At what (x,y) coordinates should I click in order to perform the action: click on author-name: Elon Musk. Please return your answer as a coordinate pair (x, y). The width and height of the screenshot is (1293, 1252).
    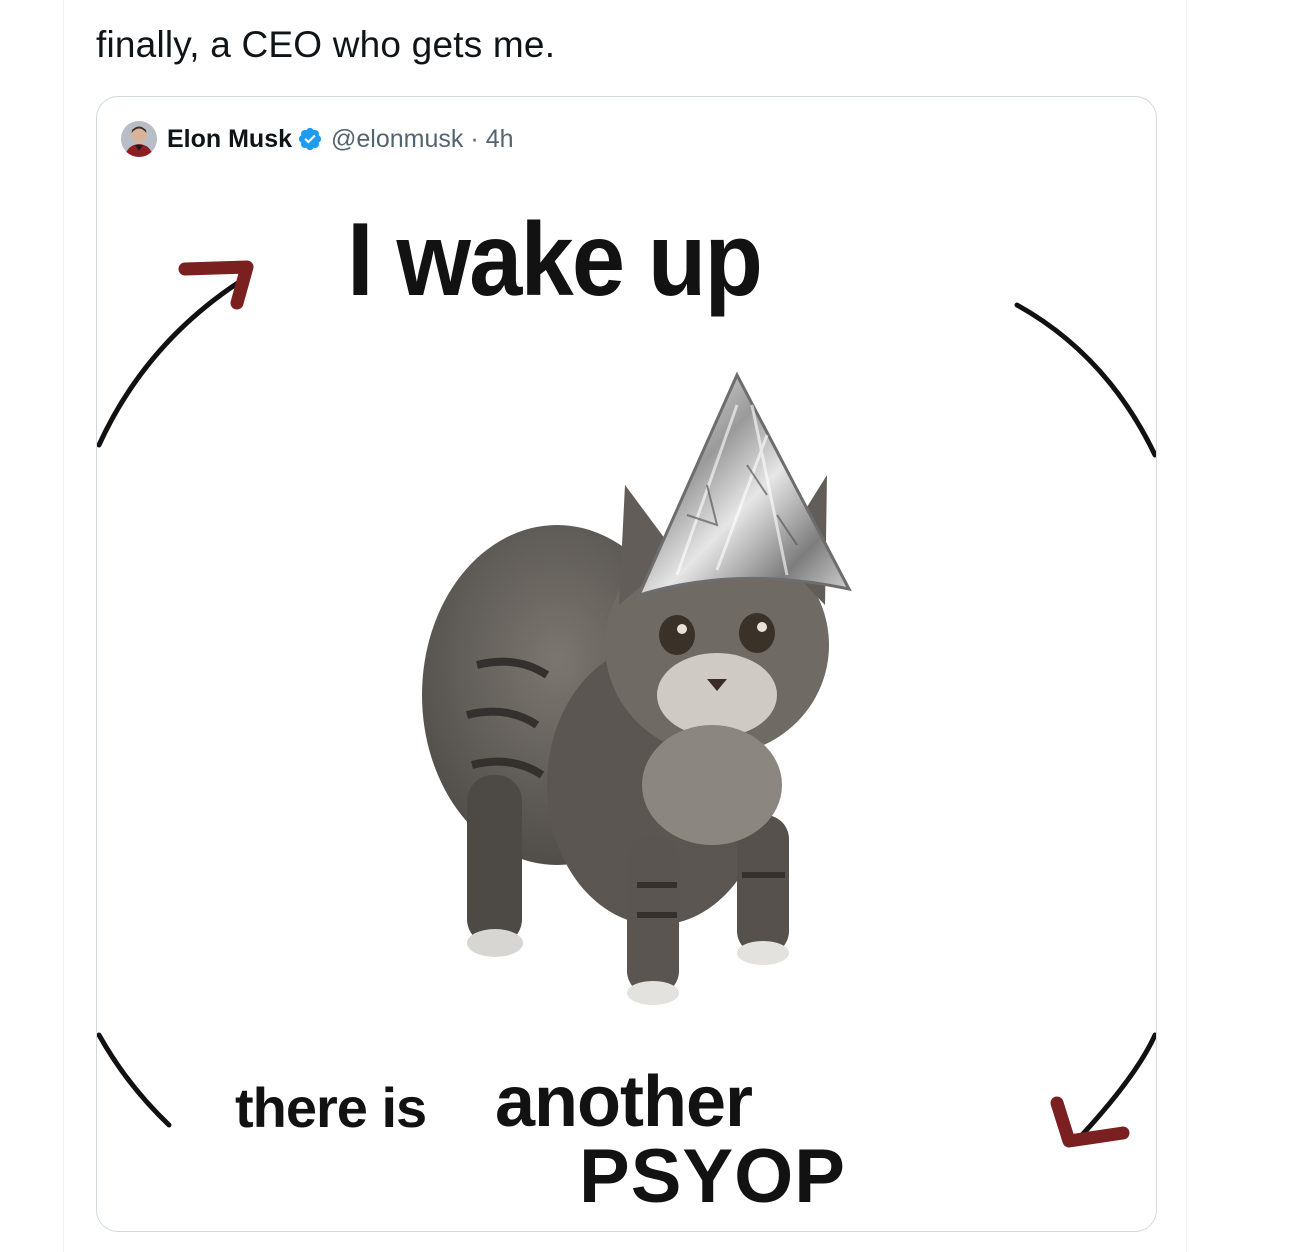
    Looking at the image, I should click on (229, 139).